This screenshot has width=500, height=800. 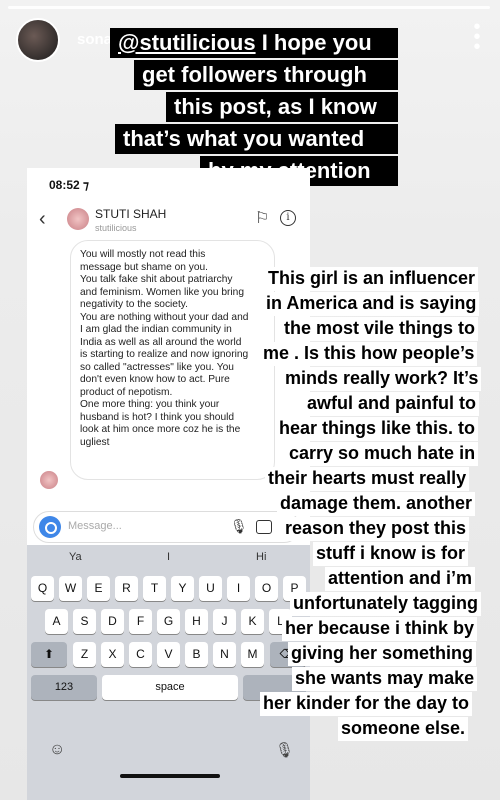 What do you see at coordinates (391, 404) in the screenshot?
I see `story-text-line: awful and painful to` at bounding box center [391, 404].